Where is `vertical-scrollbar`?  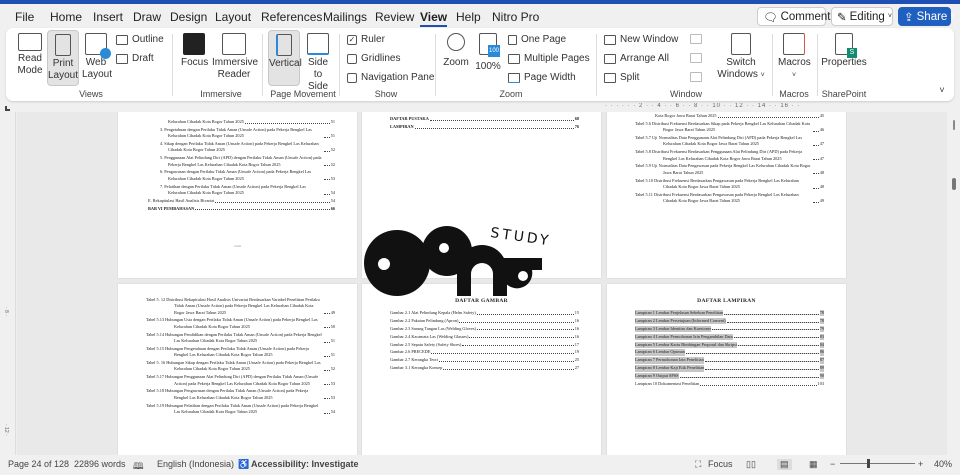
vertical-scrollbar is located at coordinates (954, 283).